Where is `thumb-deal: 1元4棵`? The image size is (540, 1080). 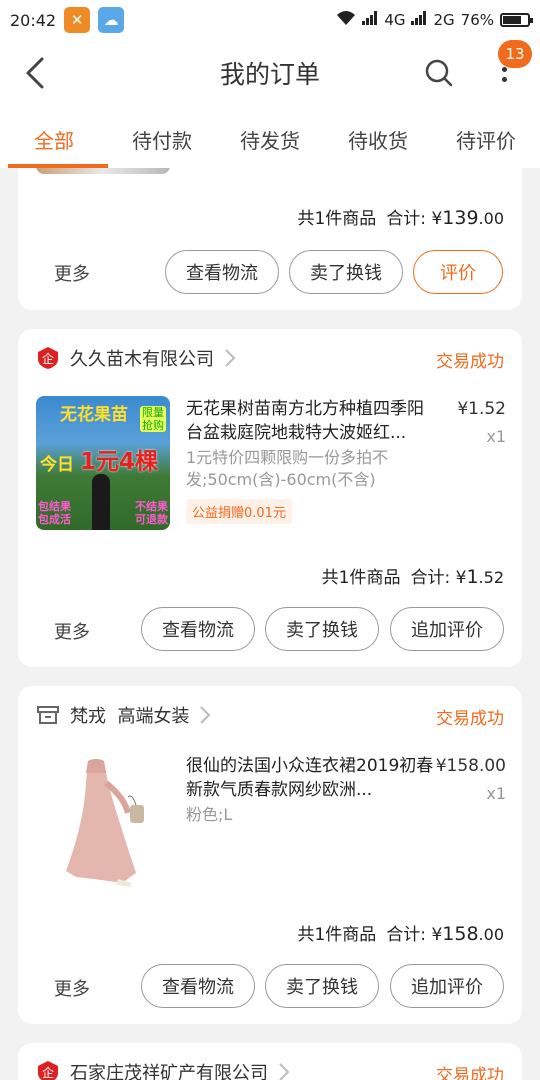
thumb-deal: 1元4棵 is located at coordinates (119, 462).